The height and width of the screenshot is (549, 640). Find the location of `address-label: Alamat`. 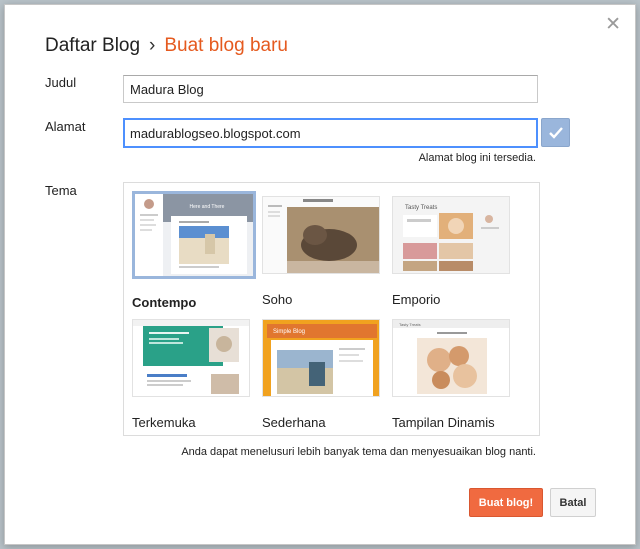

address-label: Alamat is located at coordinates (65, 126).